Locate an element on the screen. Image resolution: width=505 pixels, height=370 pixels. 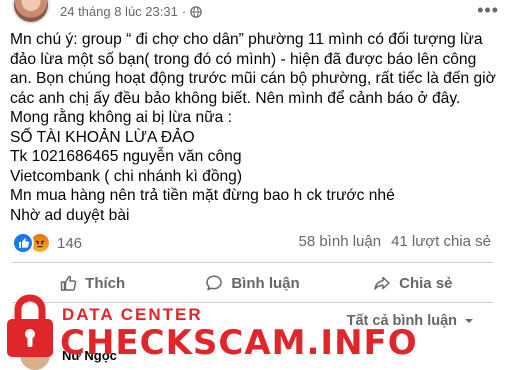
post-meta: 24 tháng 8 lúc 23:31 · is located at coordinates (131, 11).